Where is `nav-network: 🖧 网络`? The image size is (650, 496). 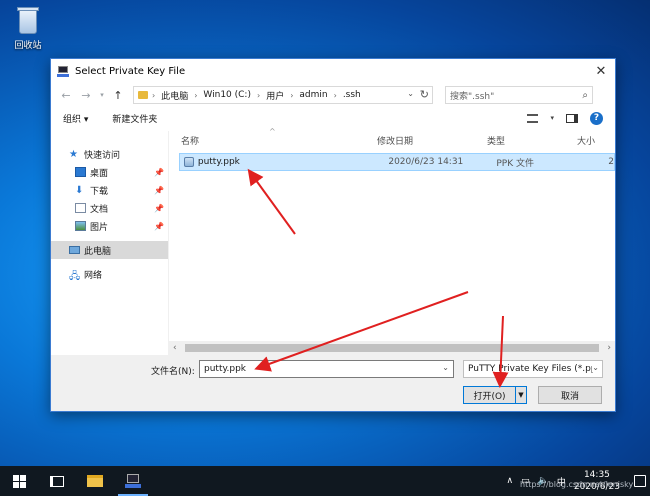 nav-network: 🖧 网络 is located at coordinates (109, 274).